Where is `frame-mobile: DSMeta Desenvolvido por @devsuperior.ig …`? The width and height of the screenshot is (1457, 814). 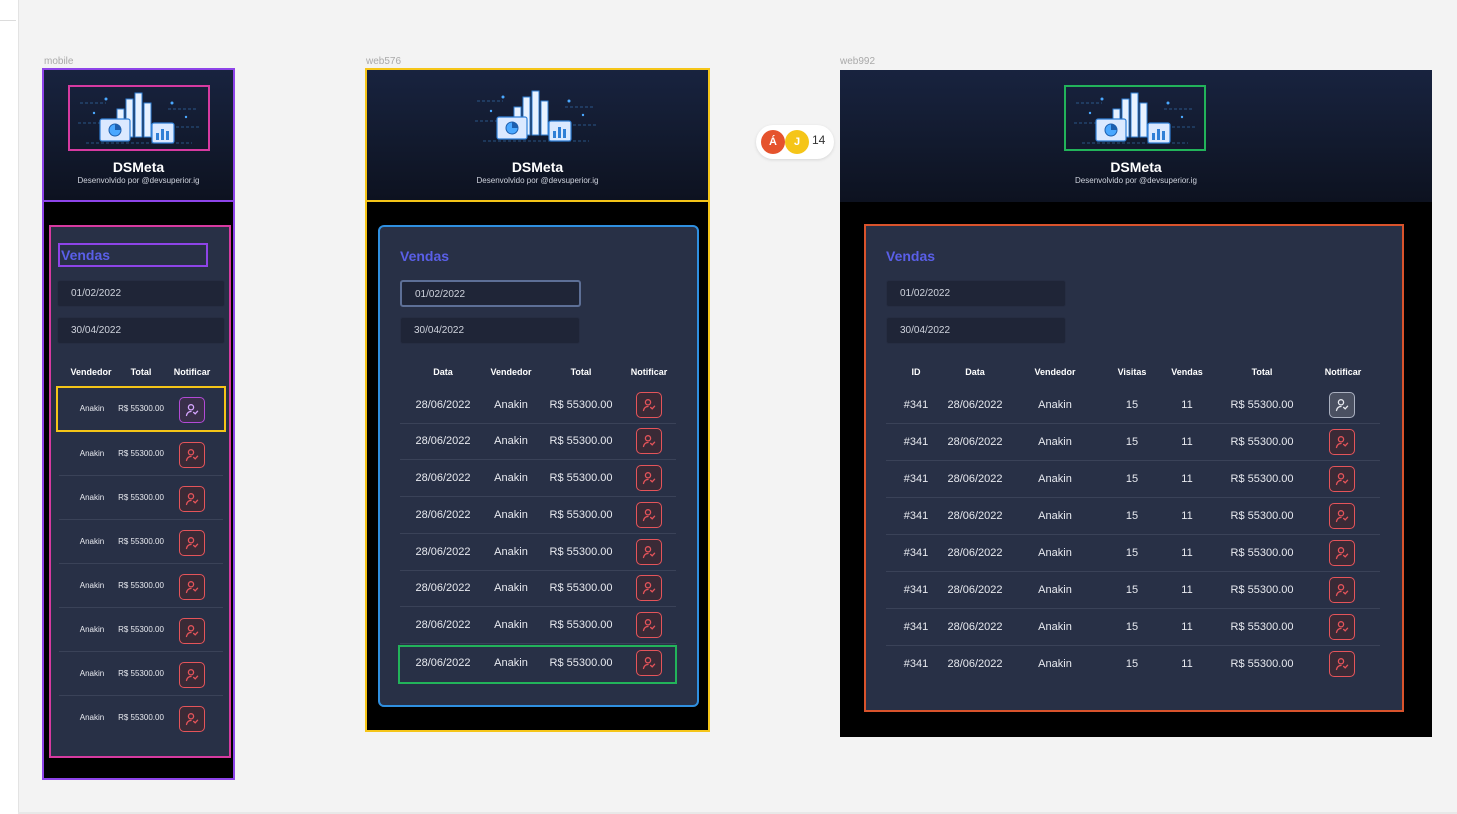 frame-mobile: DSMeta Desenvolvido por @devsuperior.ig … is located at coordinates (138, 424).